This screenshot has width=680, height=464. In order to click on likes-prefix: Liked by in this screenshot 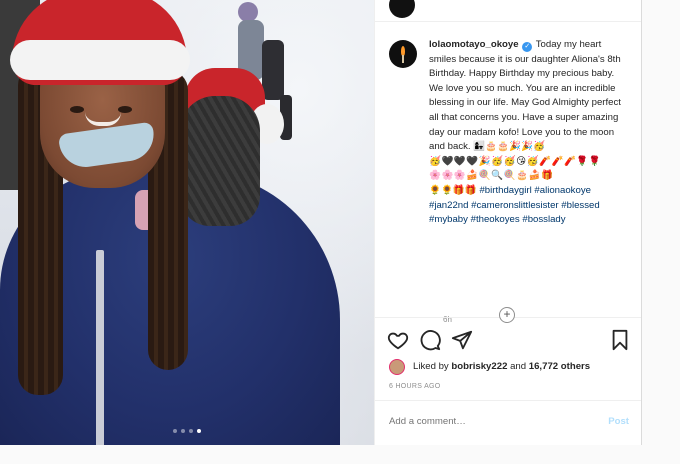, I will do `click(431, 366)`.